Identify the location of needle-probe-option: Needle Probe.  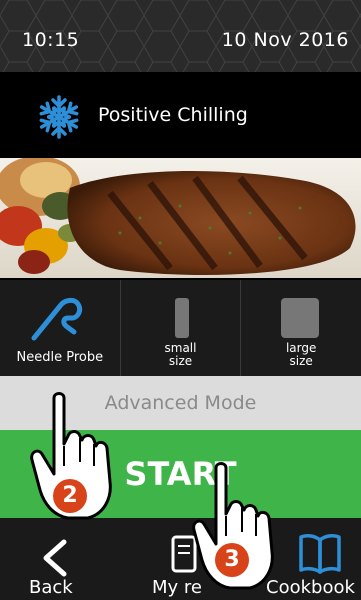
(60, 328).